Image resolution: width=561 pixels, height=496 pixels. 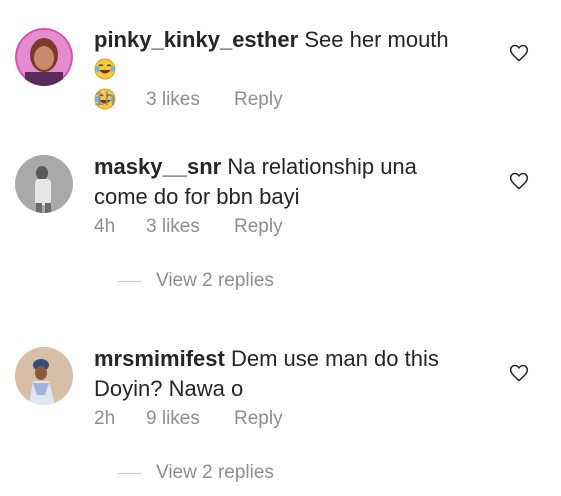 I want to click on comment-time: 4h, so click(x=105, y=226).